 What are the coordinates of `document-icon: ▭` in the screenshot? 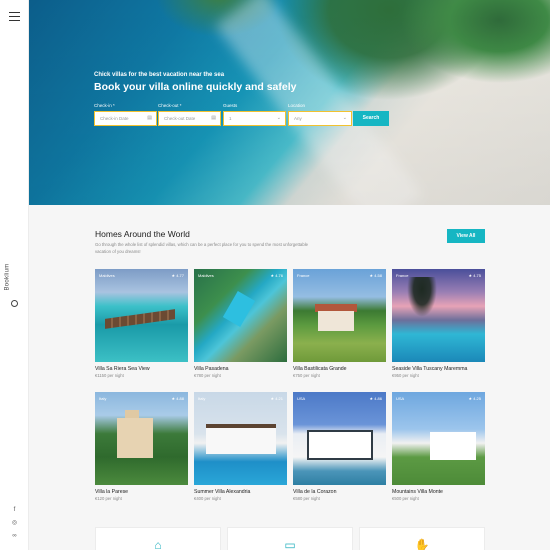 It's located at (290, 544).